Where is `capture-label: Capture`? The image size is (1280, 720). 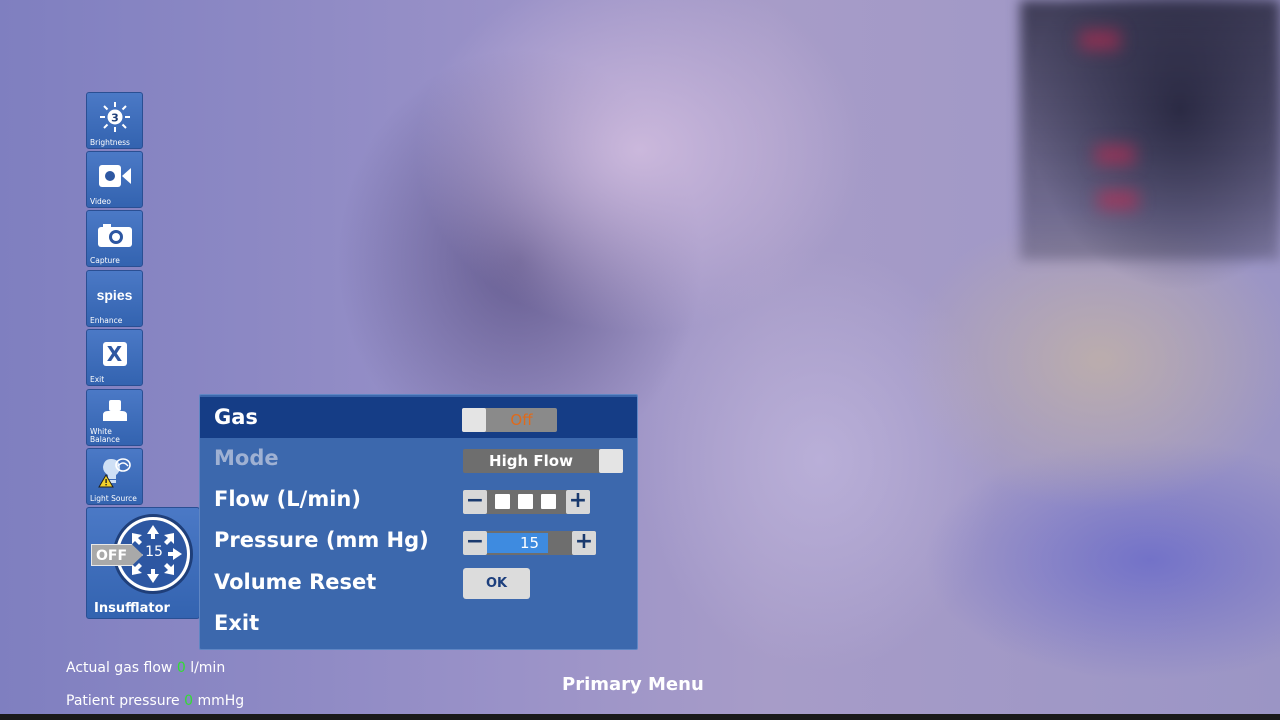 capture-label: Capture is located at coordinates (105, 260).